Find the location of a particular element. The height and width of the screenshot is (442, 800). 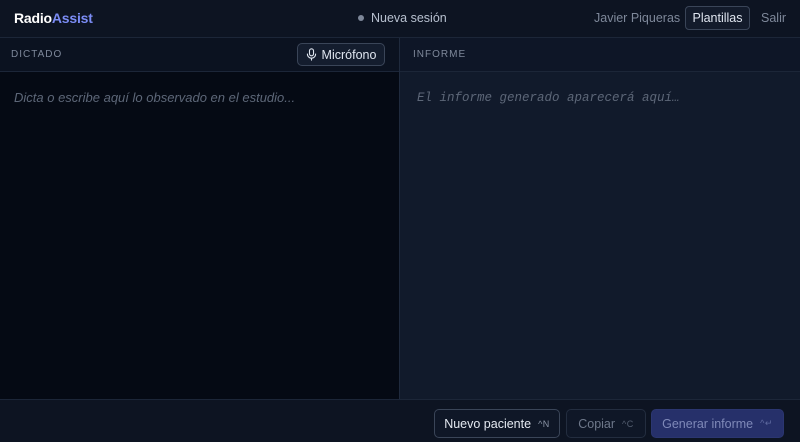

new-patient-button: Nuevo paciente ^N is located at coordinates (497, 423).